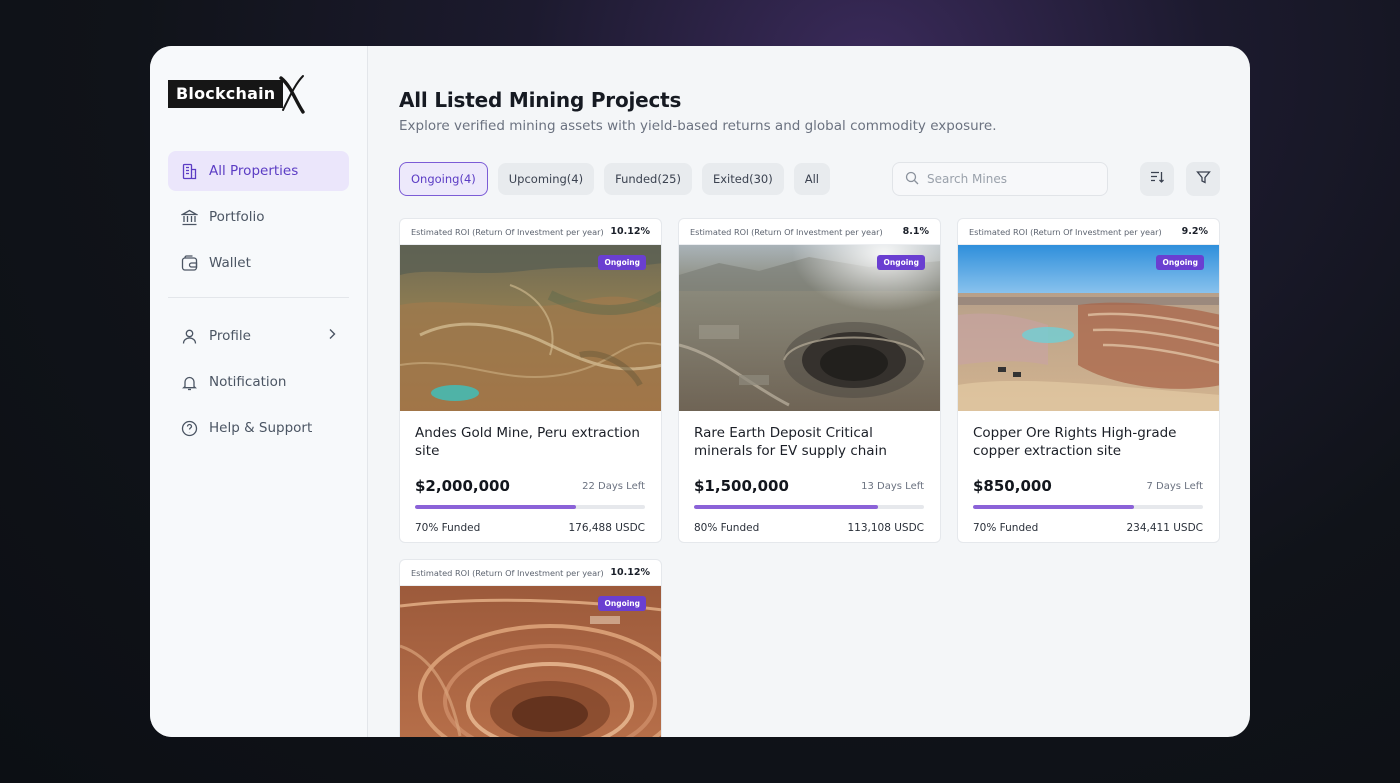 The height and width of the screenshot is (783, 1400). I want to click on help-icon, so click(189, 428).